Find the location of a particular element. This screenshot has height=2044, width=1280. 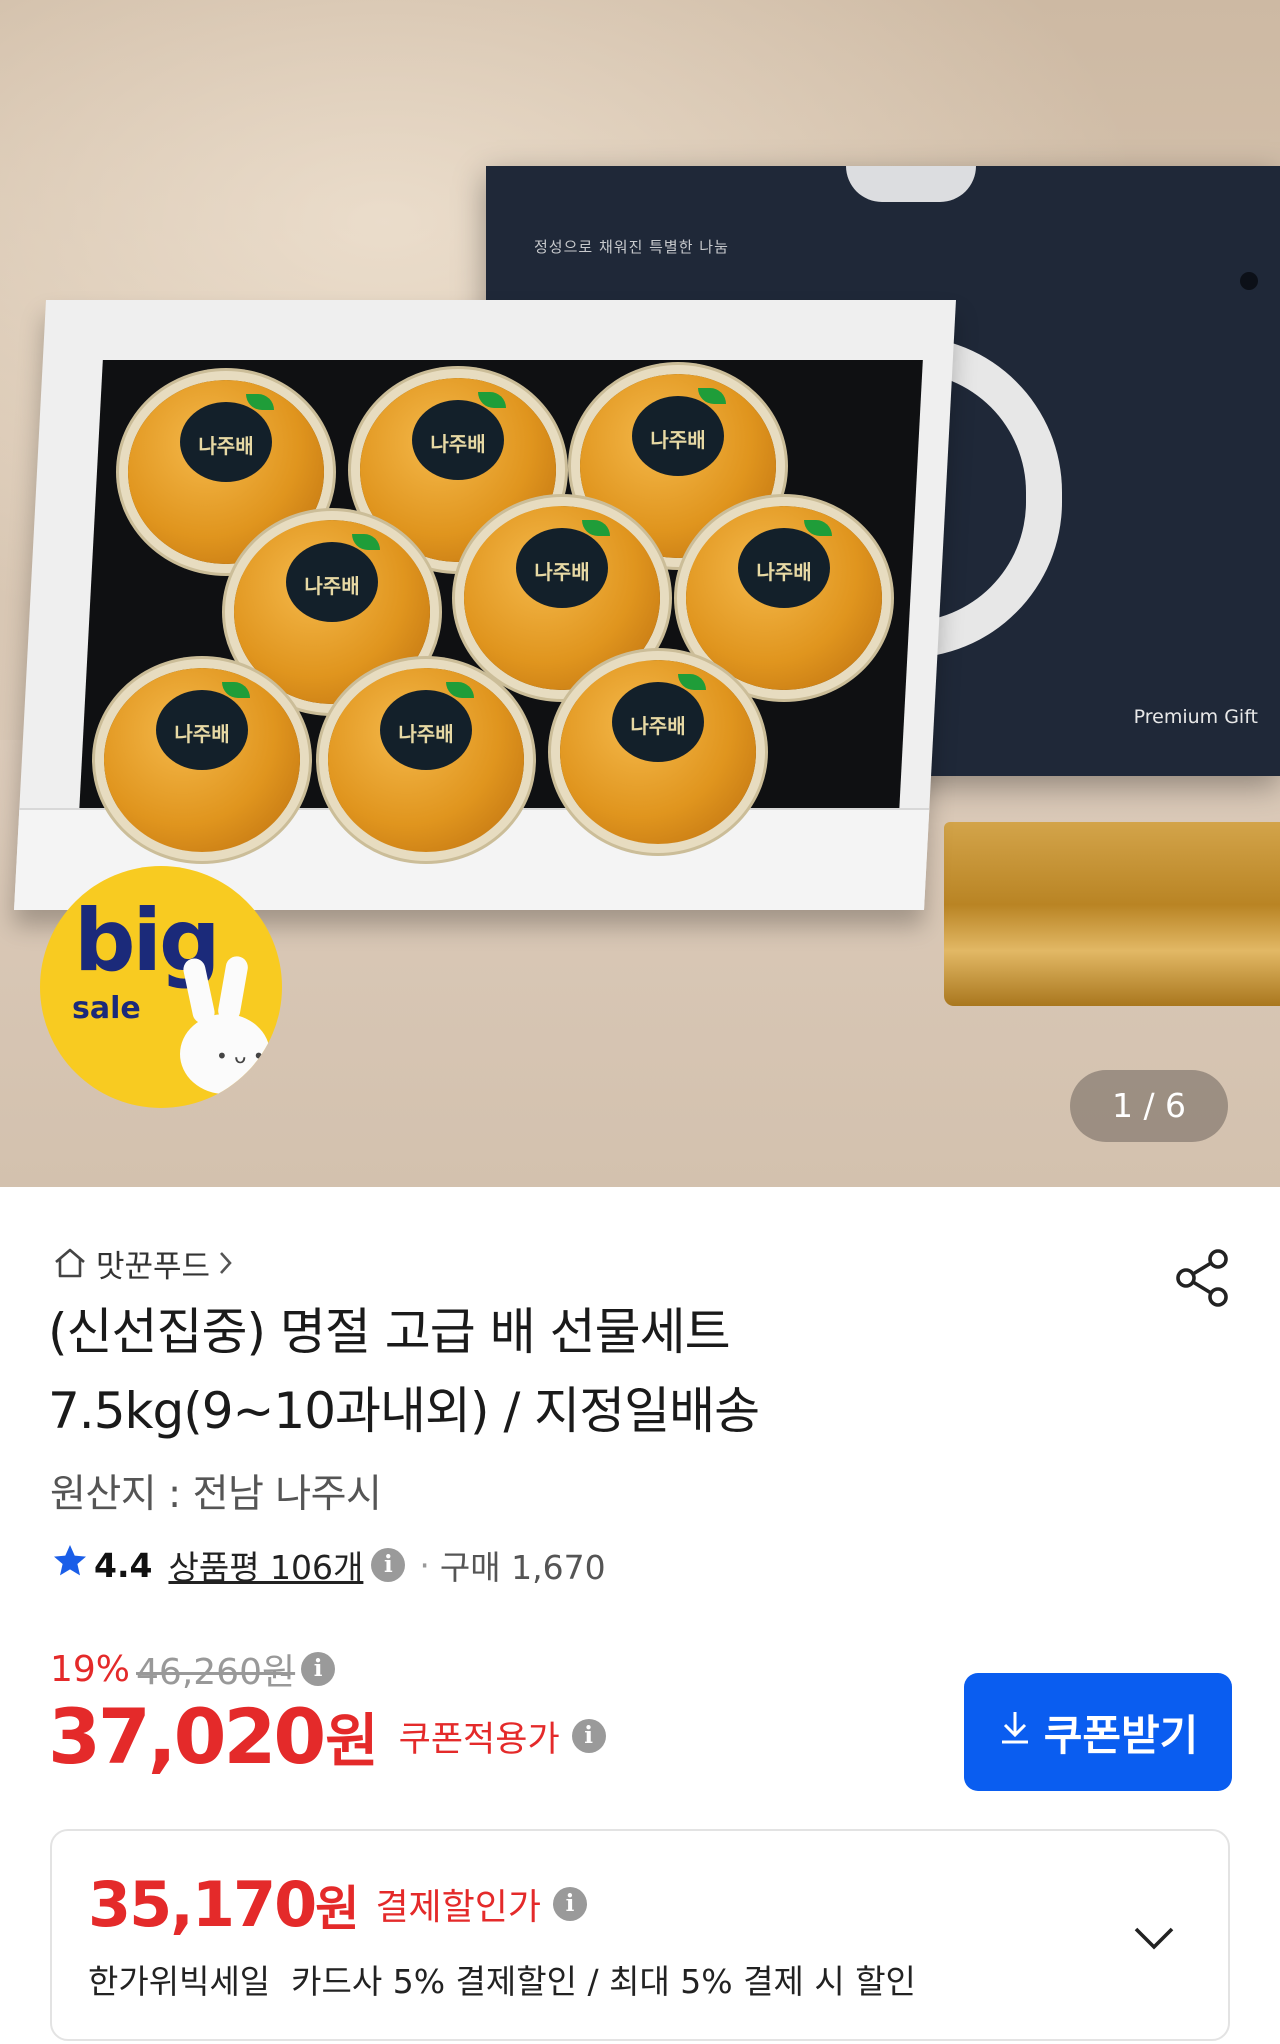

product-title-line: 7.5kg(9~10과내외) / 지정일배송 is located at coordinates (404, 1411).